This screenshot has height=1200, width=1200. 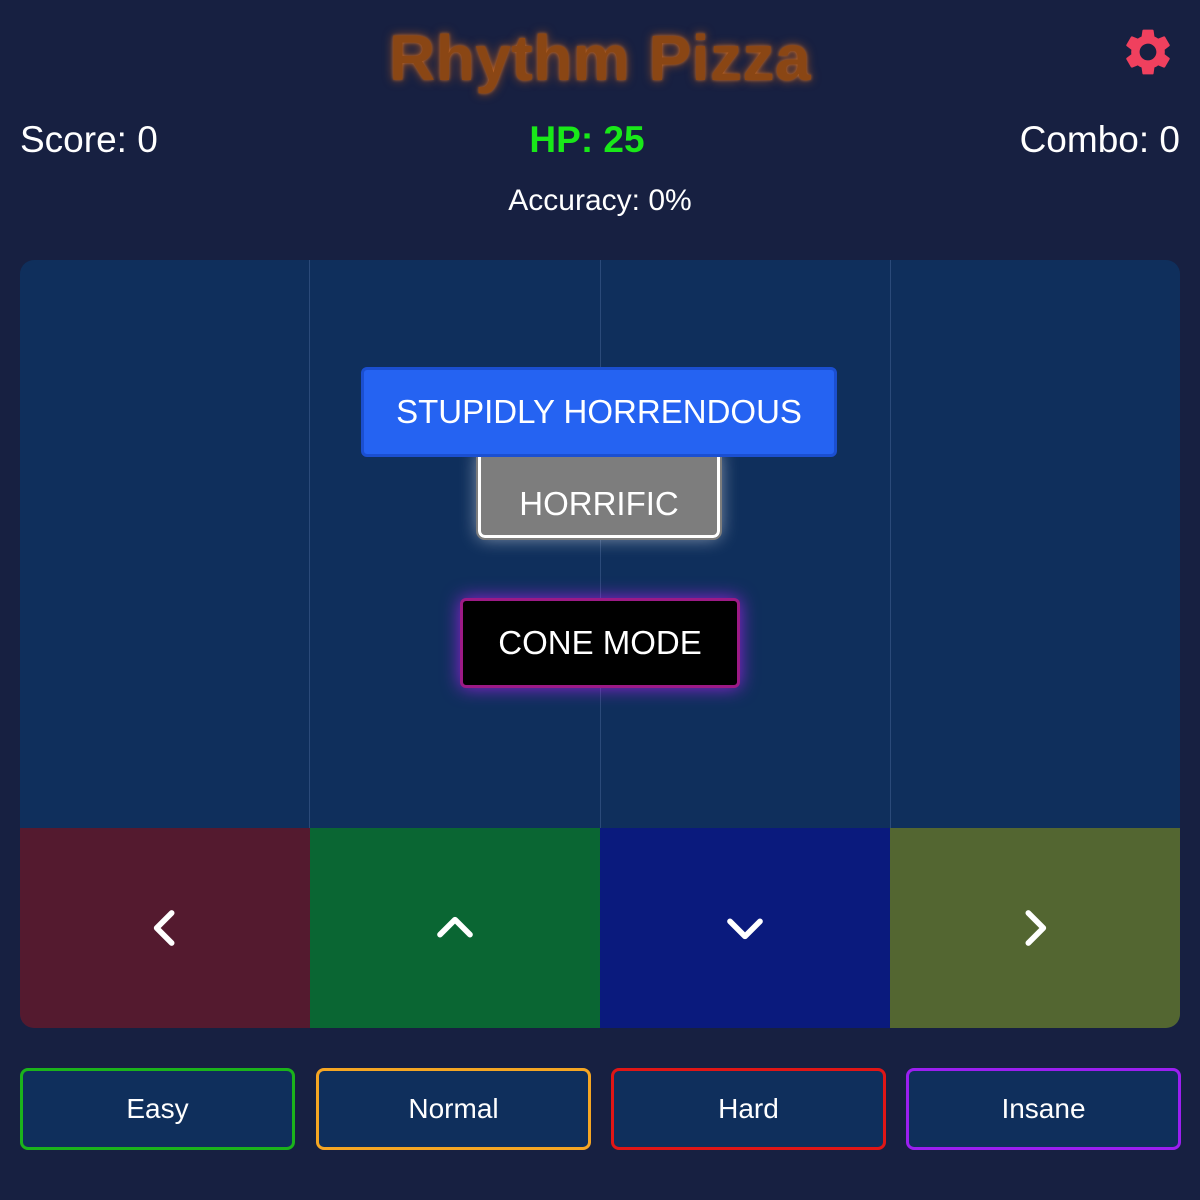 I want to click on chevron-right-icon, so click(x=1036, y=928).